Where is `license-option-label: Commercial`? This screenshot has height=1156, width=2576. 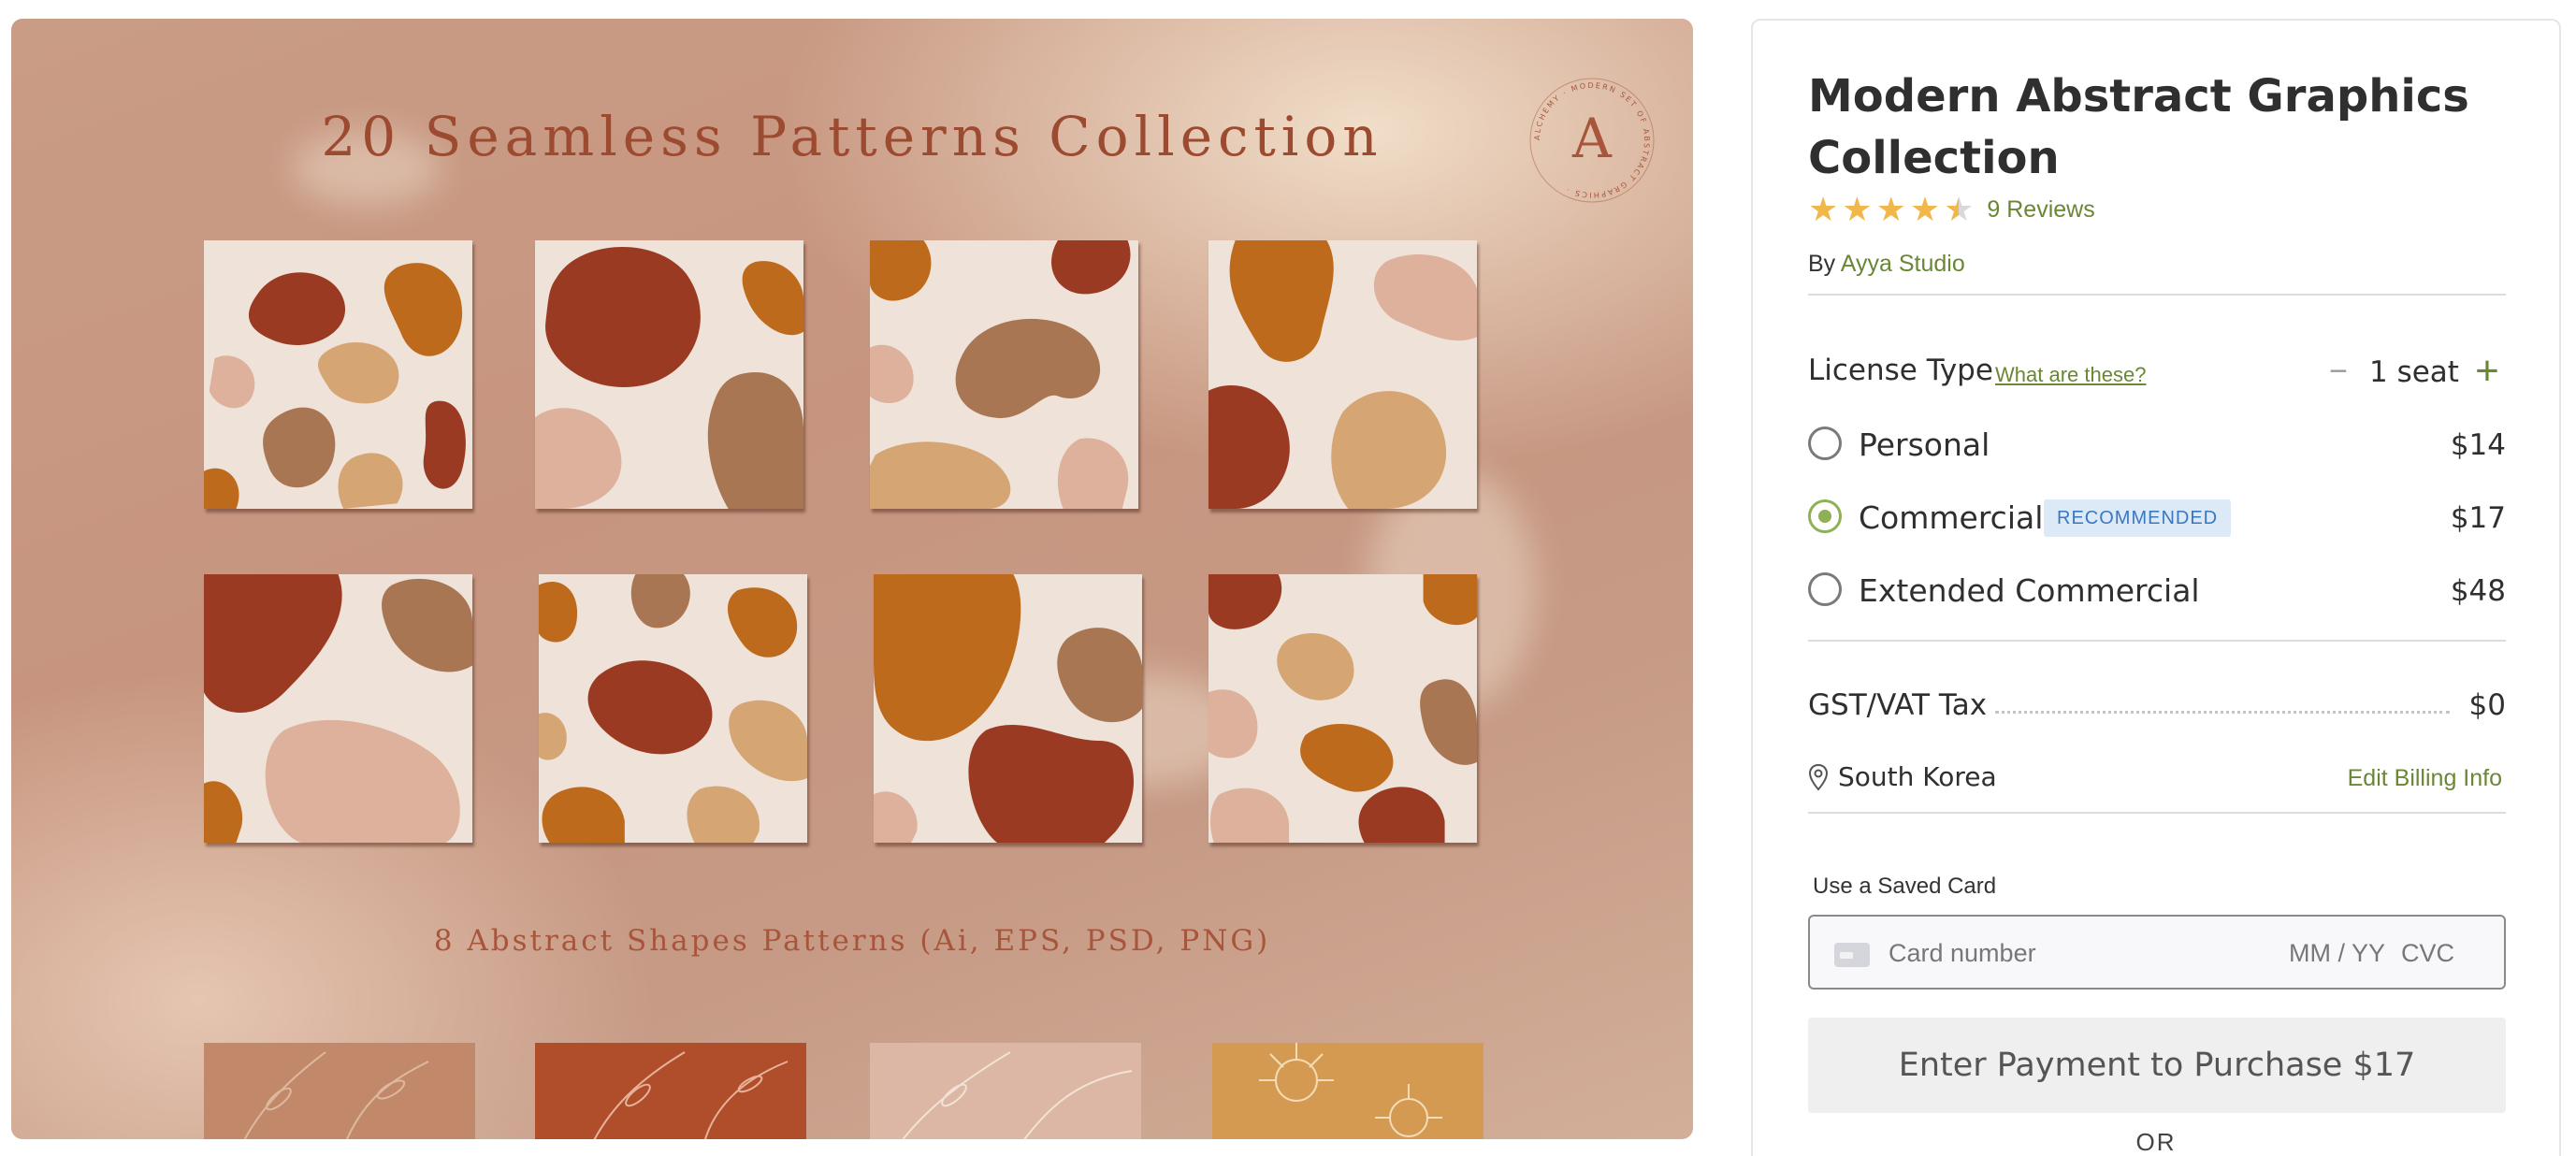
license-option-label: Commercial is located at coordinates (1951, 517).